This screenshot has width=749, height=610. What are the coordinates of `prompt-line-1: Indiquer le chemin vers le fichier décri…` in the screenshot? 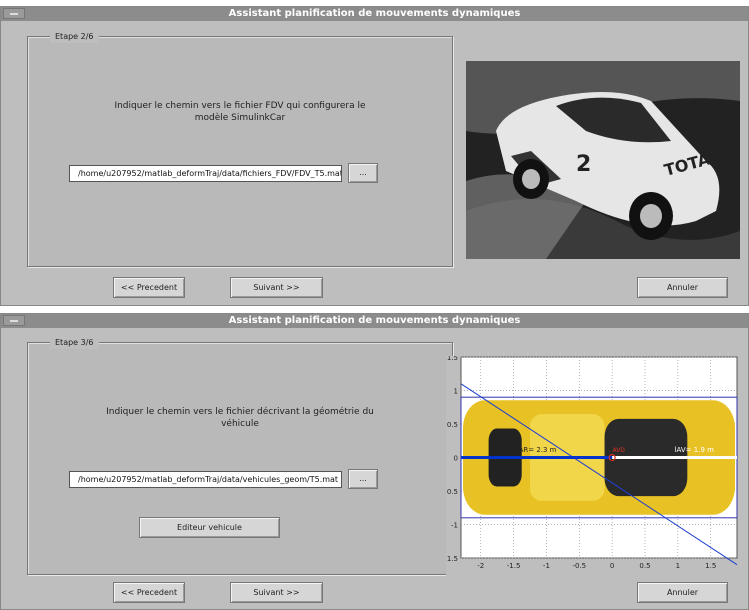 It's located at (240, 412).